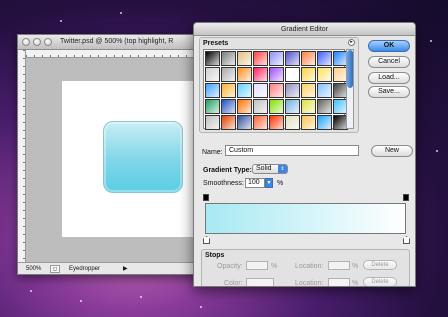  I want to click on opacity-unit: %, so click(274, 266).